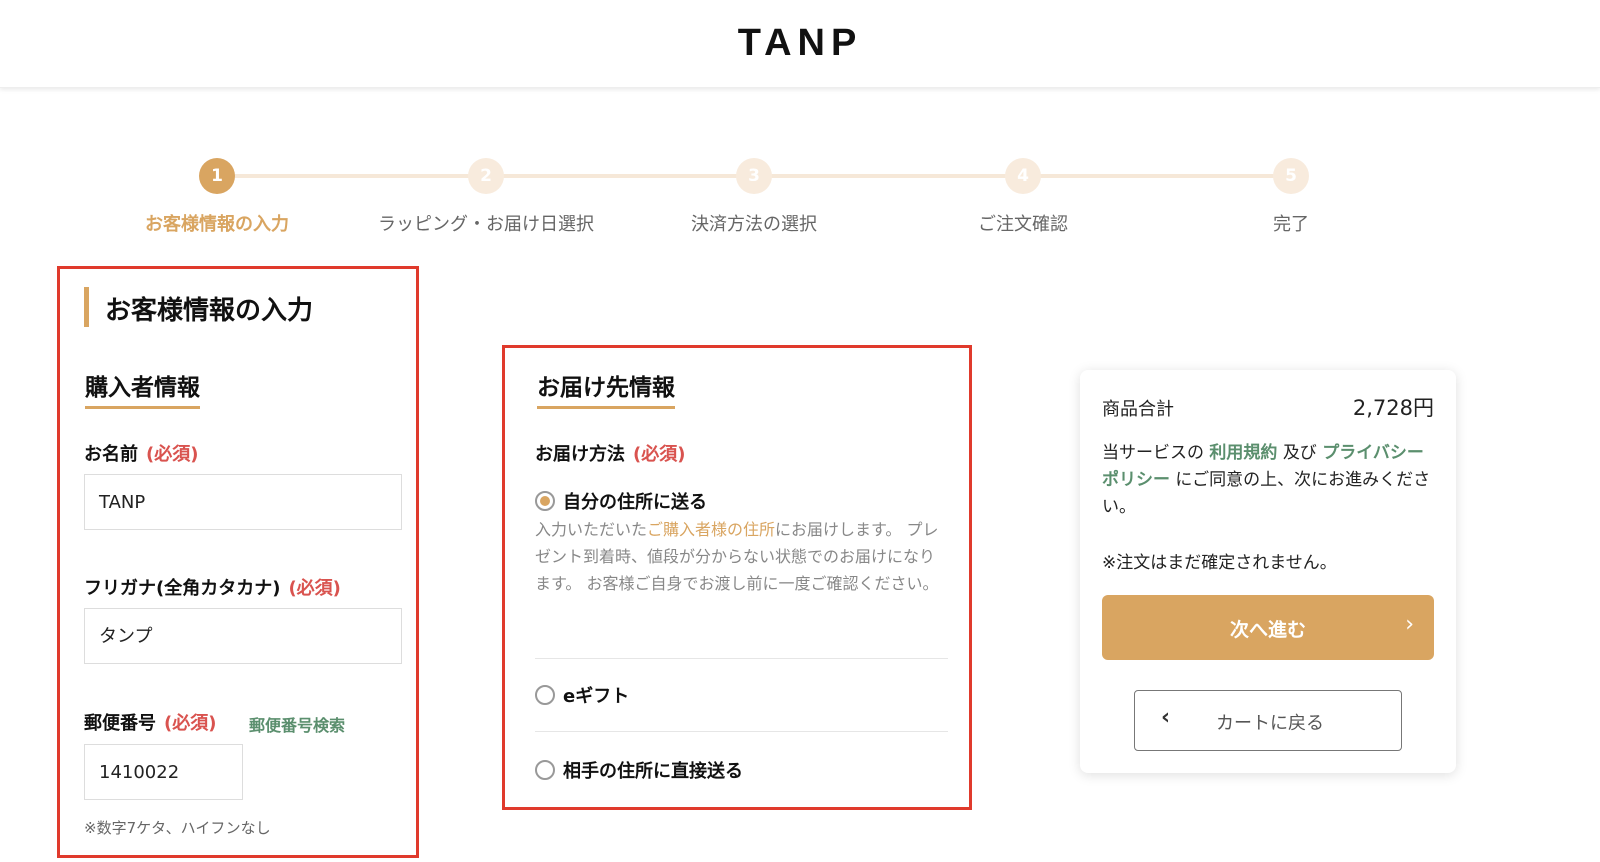 This screenshot has width=1600, height=862. What do you see at coordinates (111, 454) in the screenshot?
I see `name-label-text: お名前` at bounding box center [111, 454].